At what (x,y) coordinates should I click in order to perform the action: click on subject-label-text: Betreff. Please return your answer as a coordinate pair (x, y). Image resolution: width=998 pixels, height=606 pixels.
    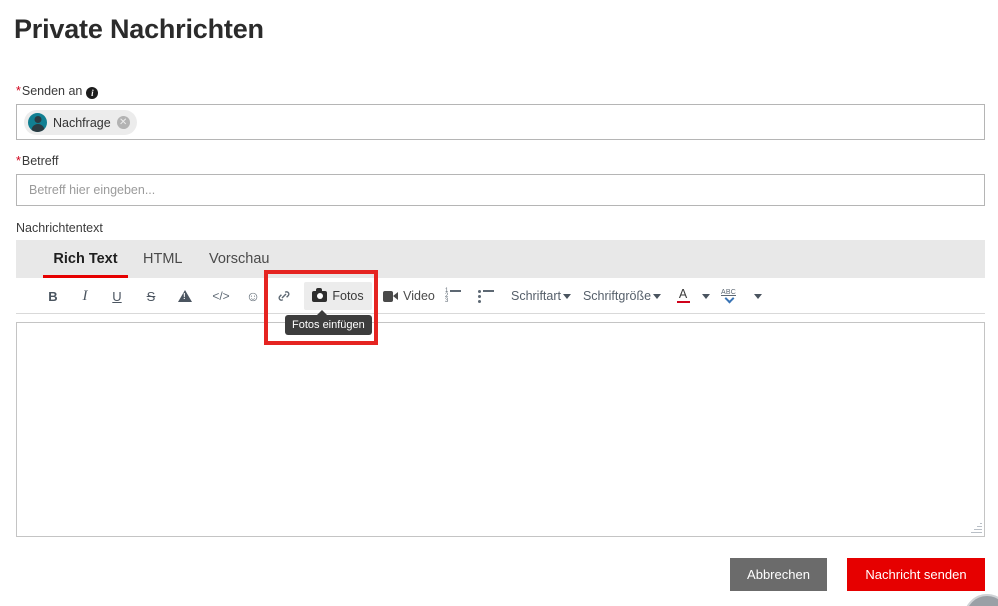
    Looking at the image, I should click on (40, 161).